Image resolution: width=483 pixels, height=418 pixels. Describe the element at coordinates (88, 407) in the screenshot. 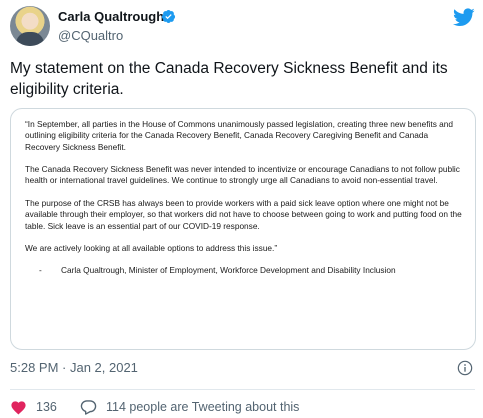

I see `reply-bubble-icon` at that location.